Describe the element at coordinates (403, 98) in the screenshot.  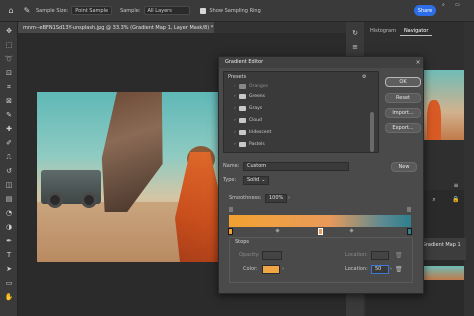
I see `reset-button: Reset` at that location.